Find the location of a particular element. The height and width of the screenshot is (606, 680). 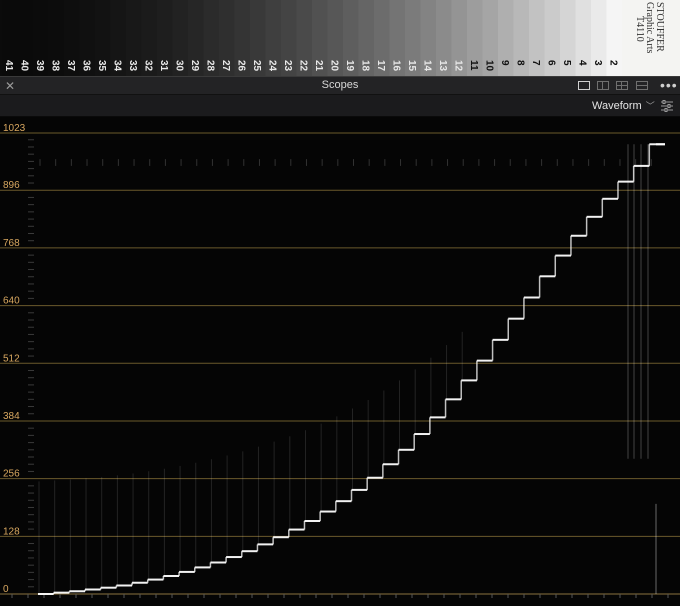

scope-toolbar: Waveform ﹀ is located at coordinates (340, 106).